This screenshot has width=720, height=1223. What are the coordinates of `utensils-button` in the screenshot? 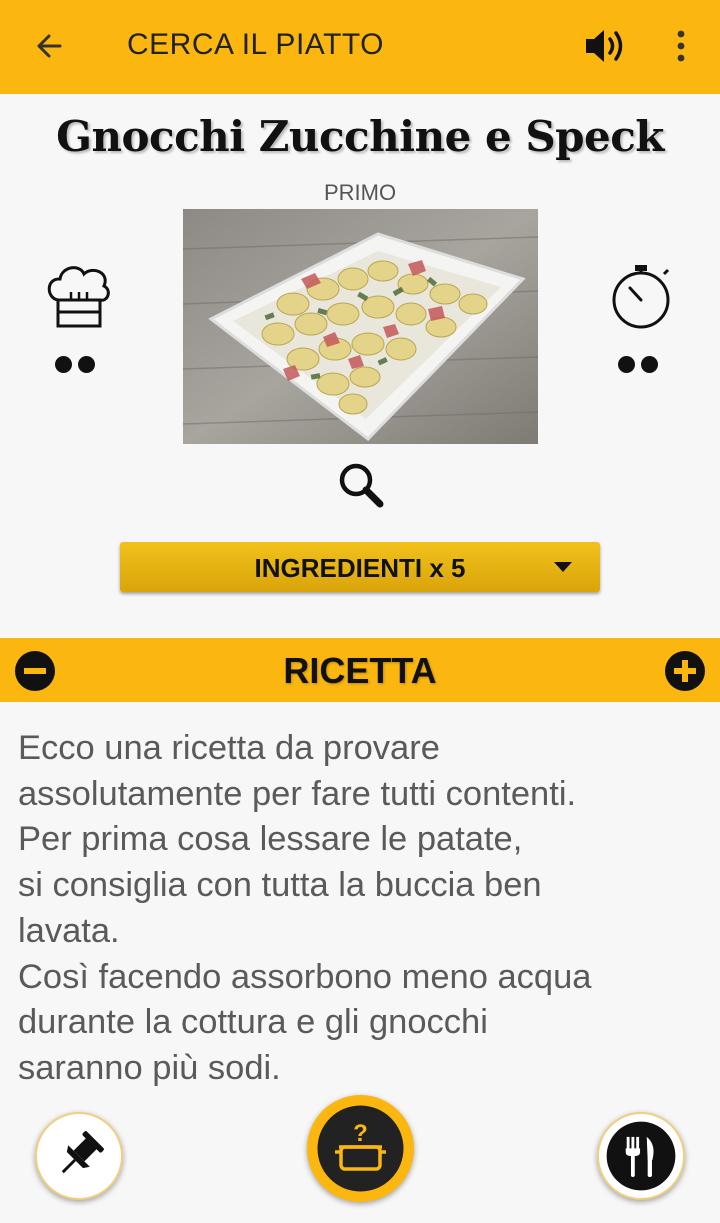 It's located at (641, 1156).